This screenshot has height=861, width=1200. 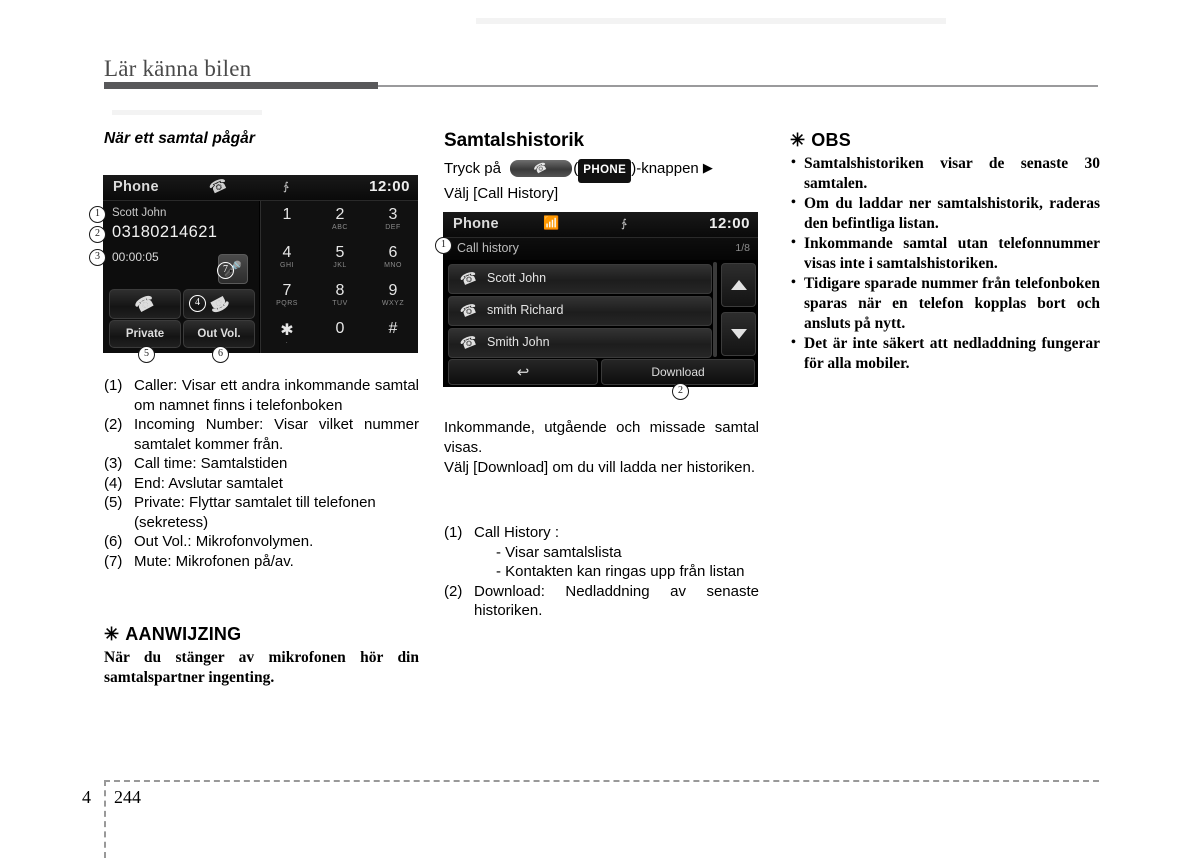 I want to click on header-rule-dark, so click(x=241, y=85).